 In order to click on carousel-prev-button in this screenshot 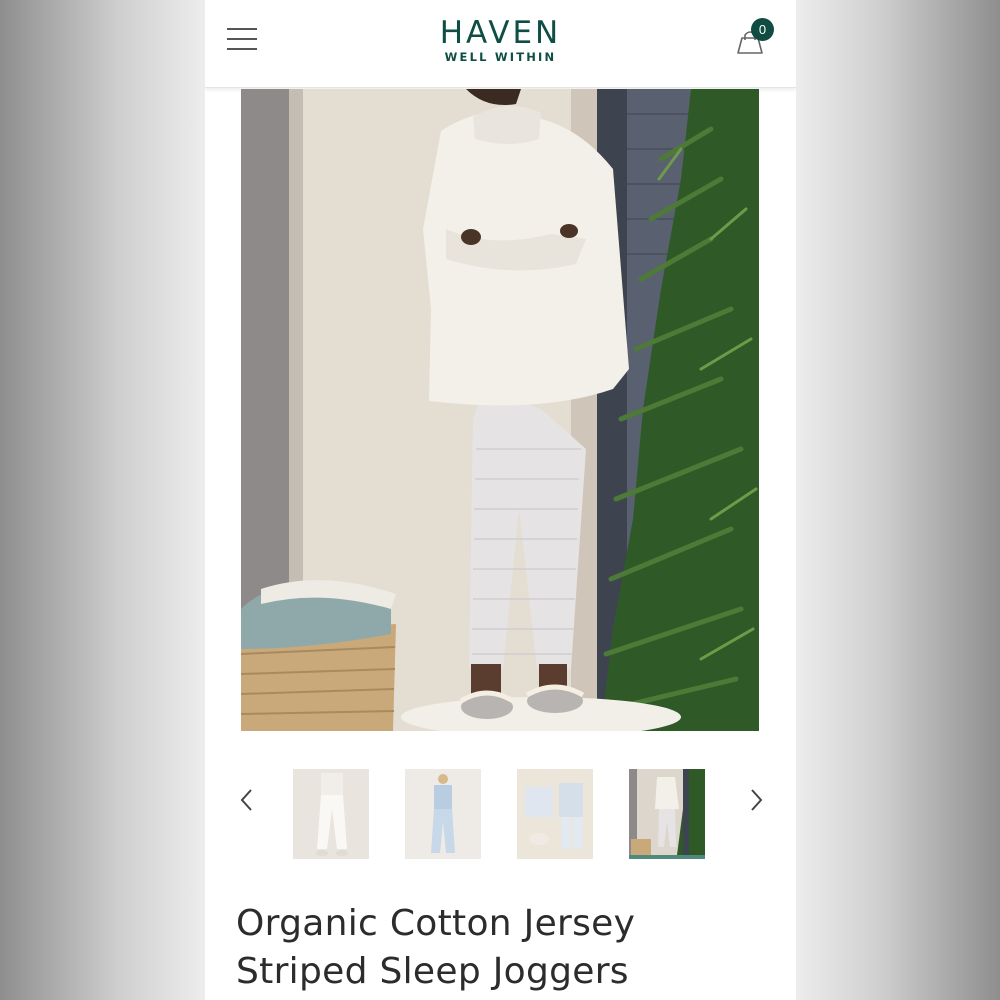, I will do `click(248, 800)`.